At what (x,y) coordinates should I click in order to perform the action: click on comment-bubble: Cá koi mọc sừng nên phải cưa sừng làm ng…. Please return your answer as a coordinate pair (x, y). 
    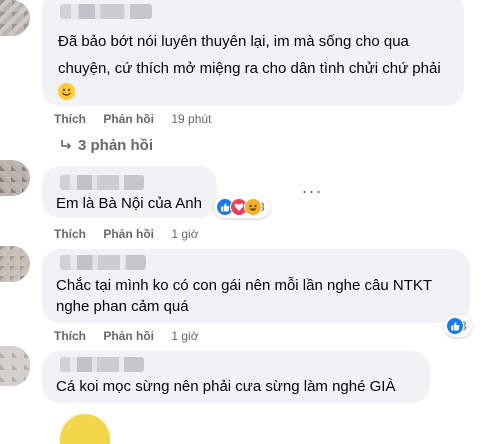
    Looking at the image, I should click on (236, 377).